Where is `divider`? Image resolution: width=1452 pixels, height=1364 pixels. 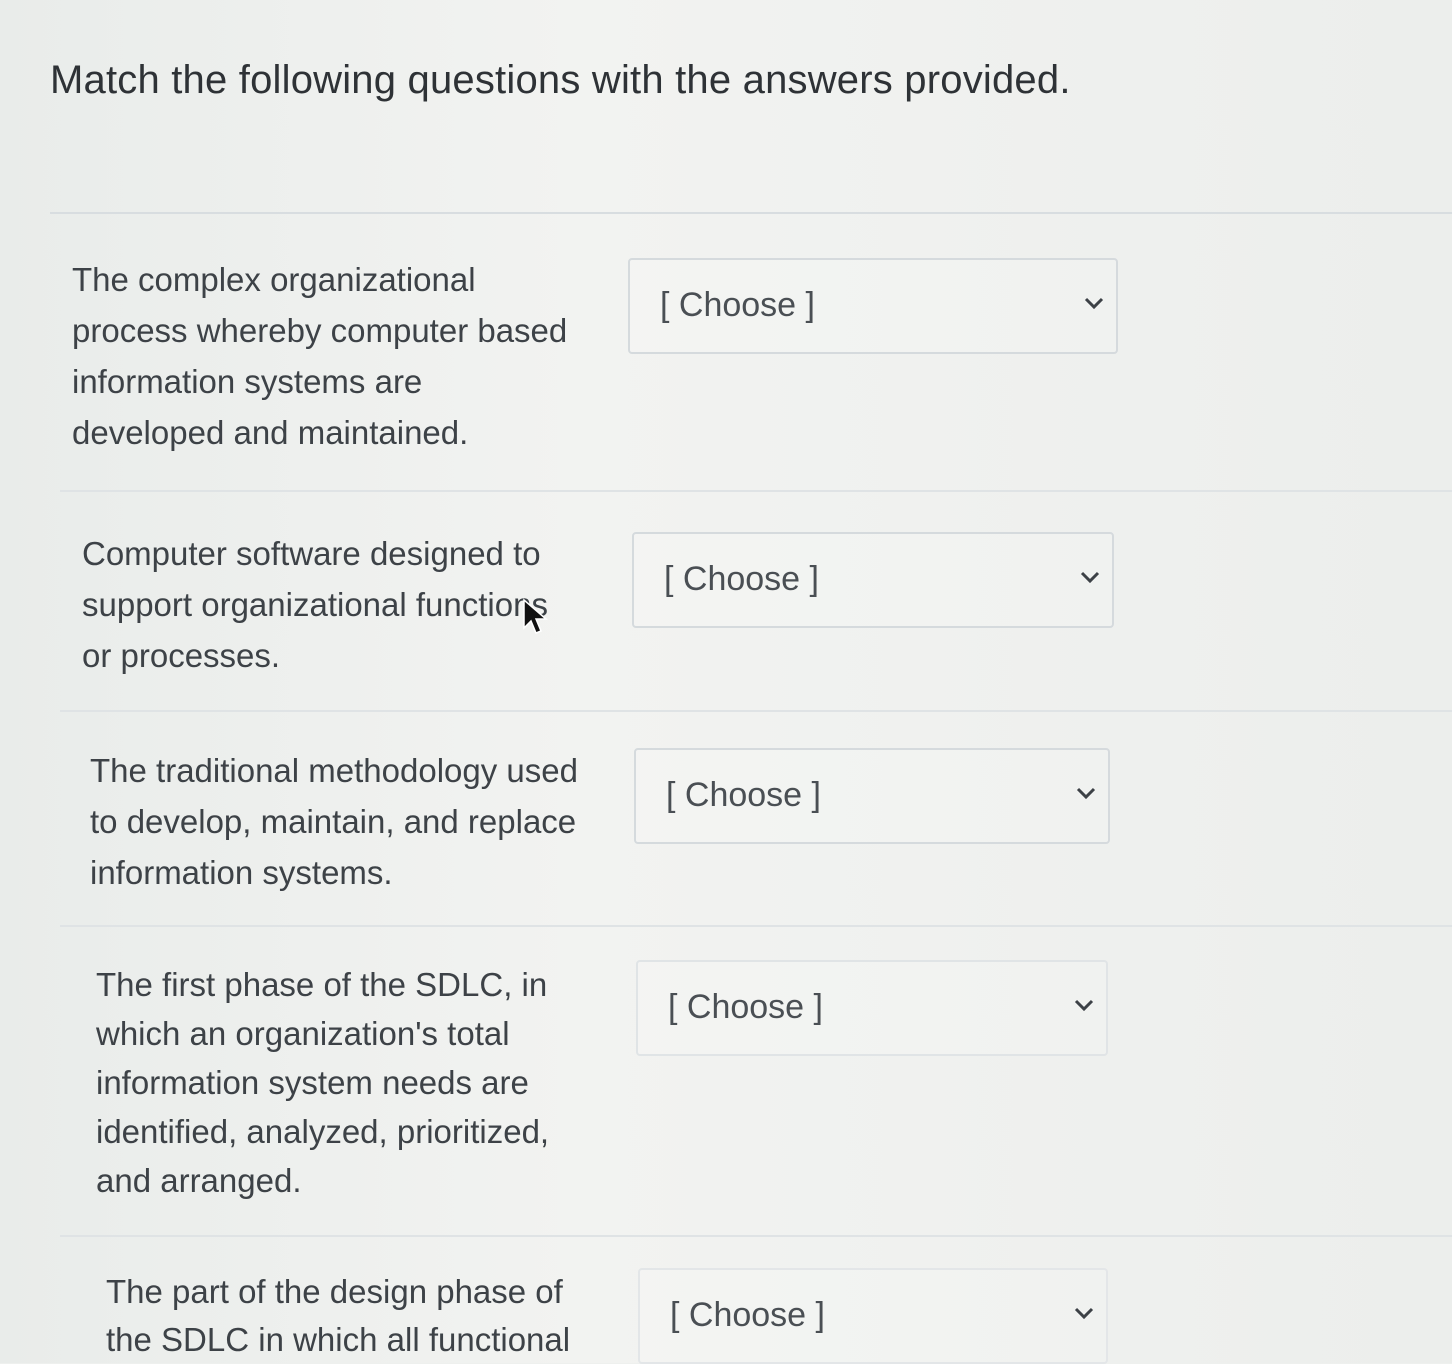
divider is located at coordinates (751, 213).